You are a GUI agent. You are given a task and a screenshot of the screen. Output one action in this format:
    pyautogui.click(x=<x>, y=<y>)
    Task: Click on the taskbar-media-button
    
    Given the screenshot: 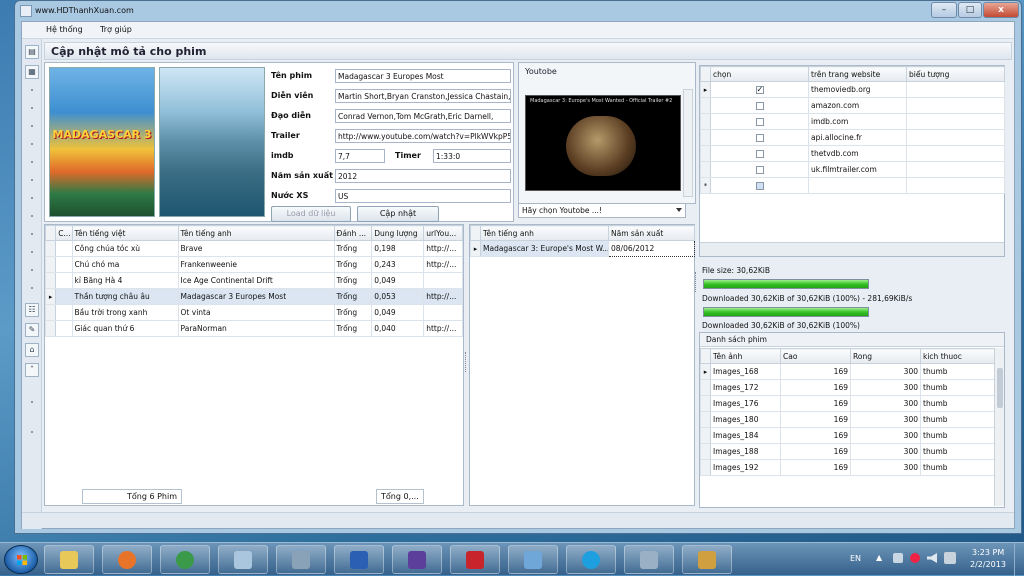 What is the action you would take?
    pyautogui.click(x=649, y=559)
    